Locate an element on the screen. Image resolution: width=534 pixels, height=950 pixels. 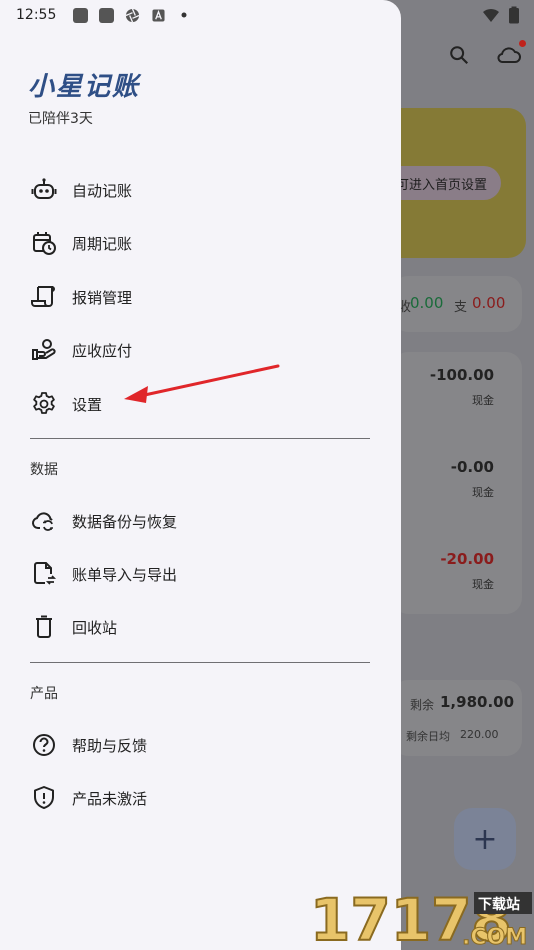
aperture-icon is located at coordinates (132, 15).